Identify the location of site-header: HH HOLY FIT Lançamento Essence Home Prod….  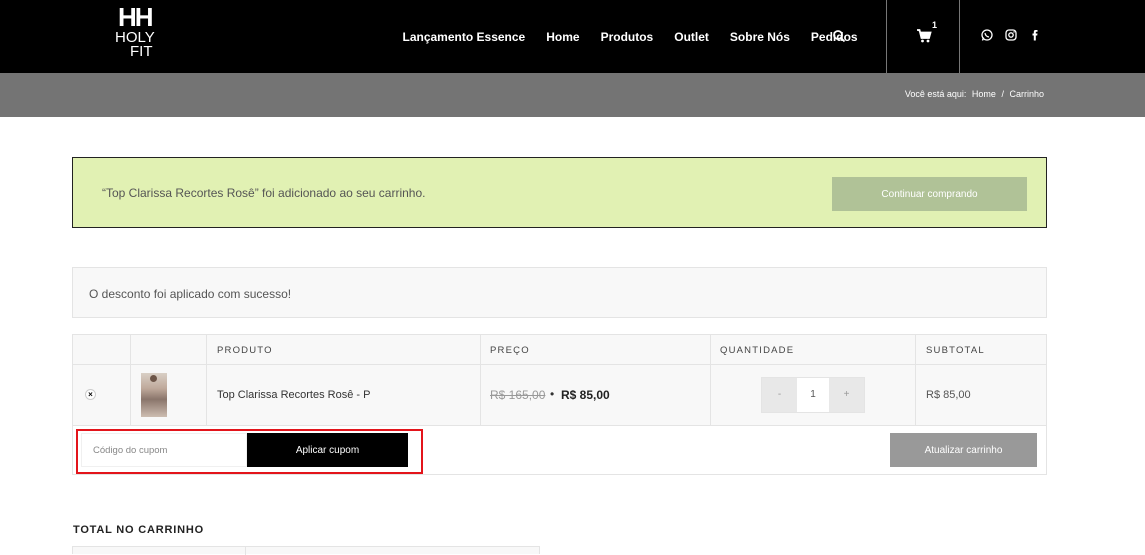
(572, 36).